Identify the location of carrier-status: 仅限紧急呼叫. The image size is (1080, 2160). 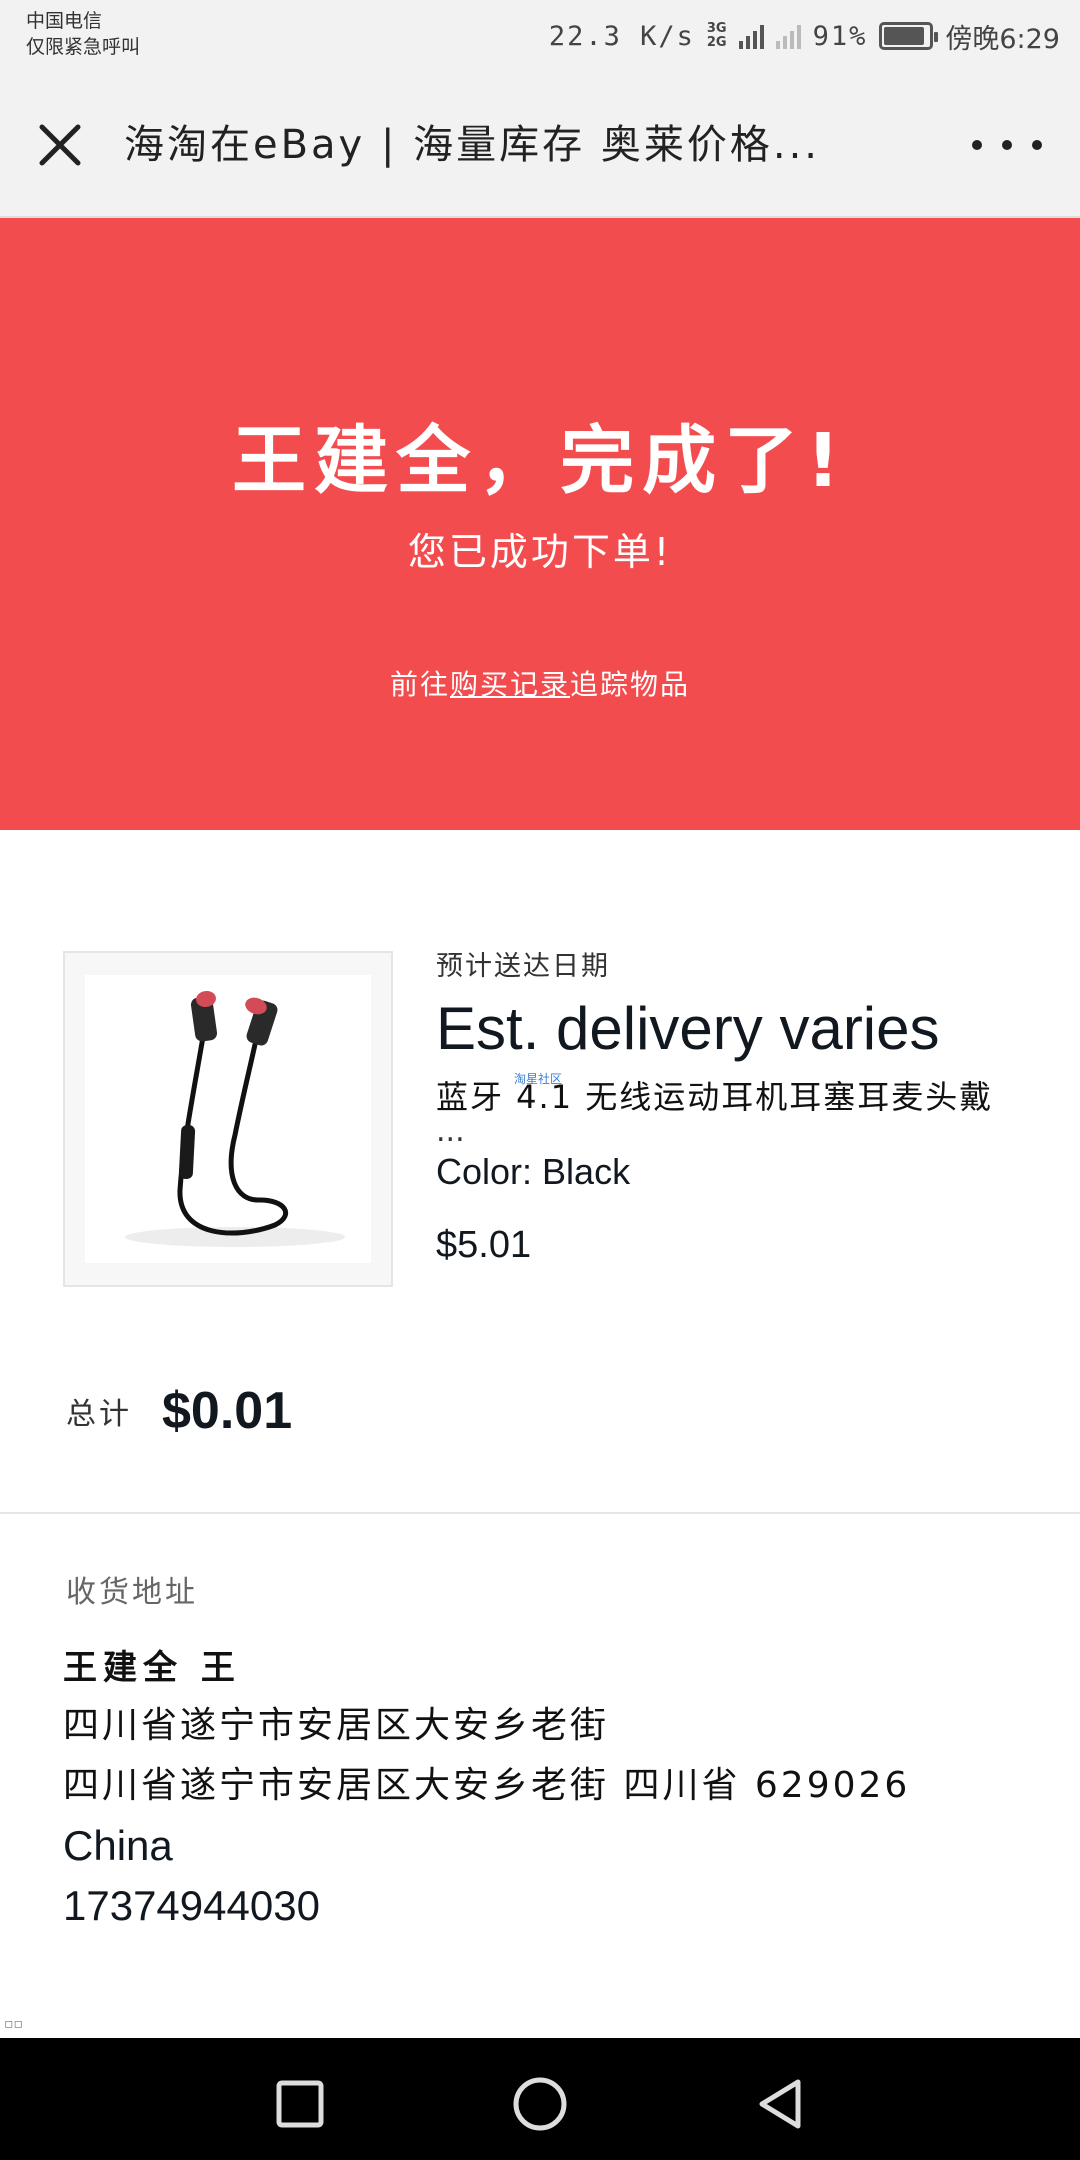
(83, 47).